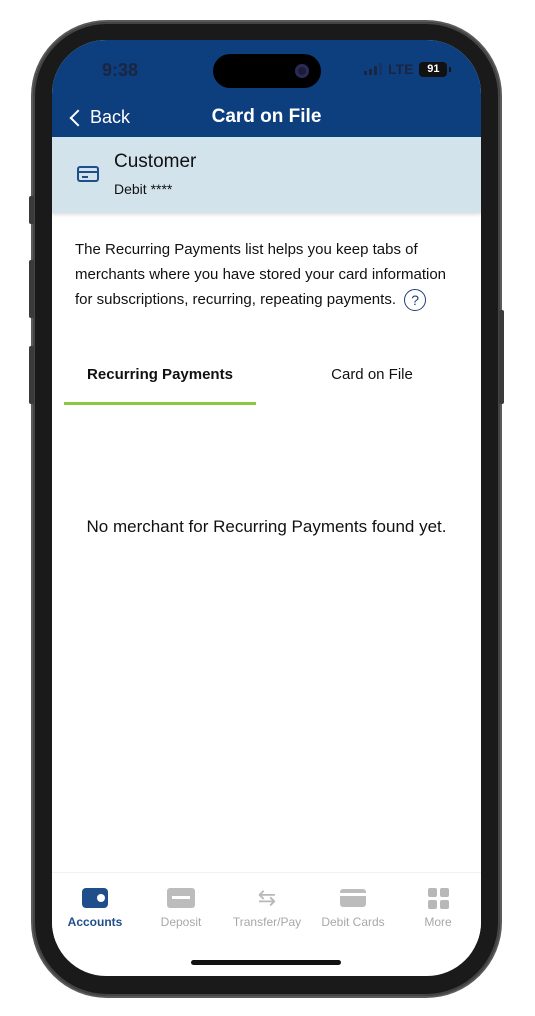 This screenshot has width=535, height=1016. Describe the element at coordinates (31, 210) in the screenshot. I see `silent-switch` at that location.